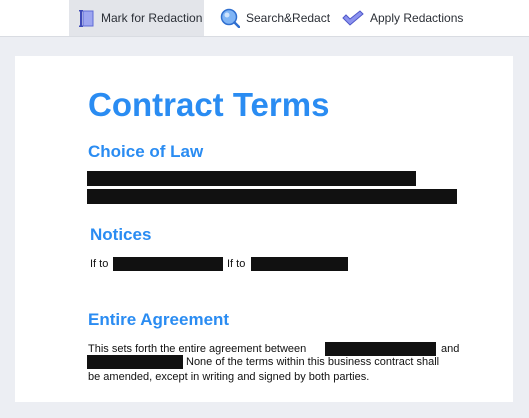  Describe the element at coordinates (288, 18) in the screenshot. I see `search-and-redact-label: Search&Redact` at that location.